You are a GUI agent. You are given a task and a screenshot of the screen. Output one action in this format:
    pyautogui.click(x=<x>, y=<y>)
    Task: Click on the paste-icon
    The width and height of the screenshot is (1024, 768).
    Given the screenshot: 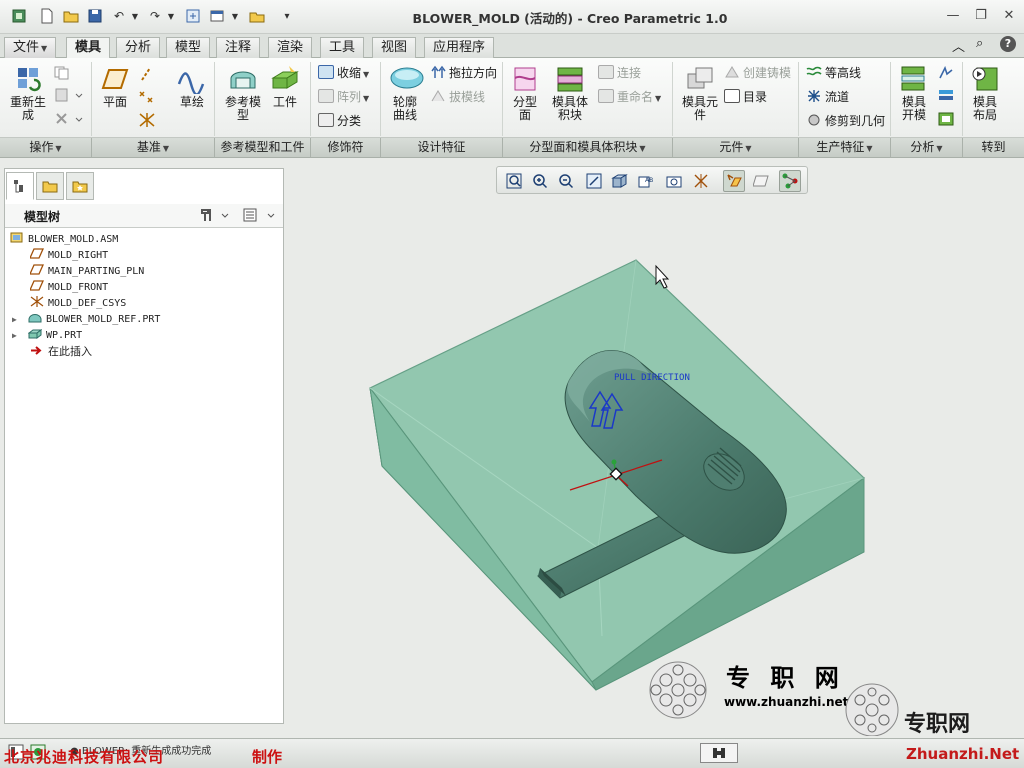 What is the action you would take?
    pyautogui.click(x=69, y=95)
    